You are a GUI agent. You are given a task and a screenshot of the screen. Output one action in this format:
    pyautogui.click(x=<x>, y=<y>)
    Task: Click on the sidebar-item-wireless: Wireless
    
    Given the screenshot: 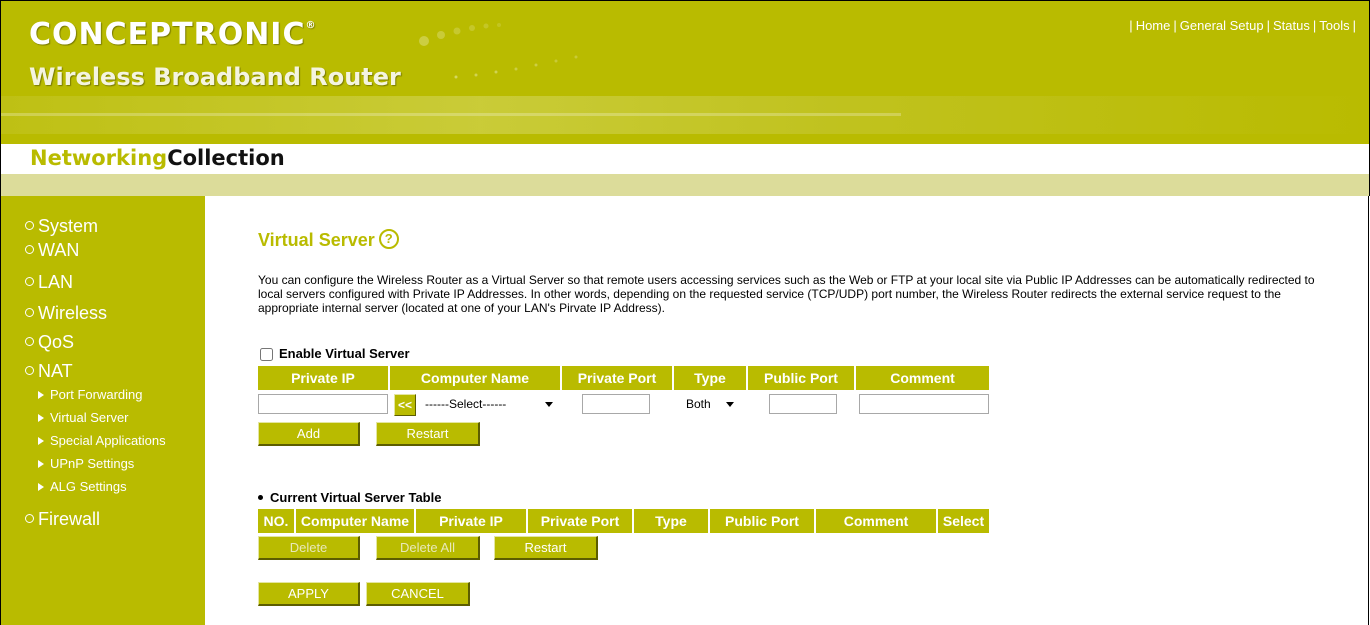 What is the action you would take?
    pyautogui.click(x=66, y=313)
    